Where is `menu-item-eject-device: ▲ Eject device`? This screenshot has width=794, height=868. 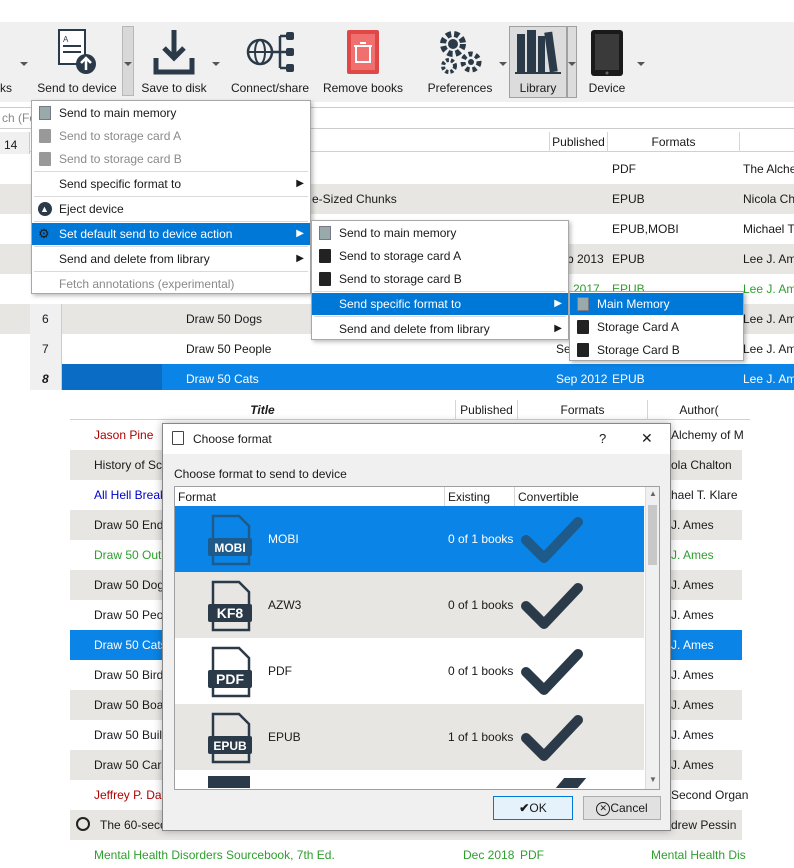 menu-item-eject-device: ▲ Eject device is located at coordinates (171, 209).